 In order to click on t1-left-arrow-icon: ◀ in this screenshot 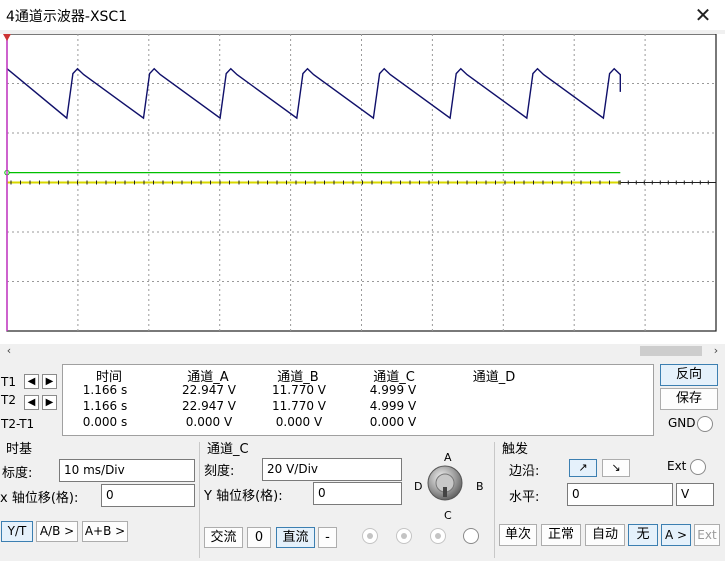, I will do `click(31, 381)`.